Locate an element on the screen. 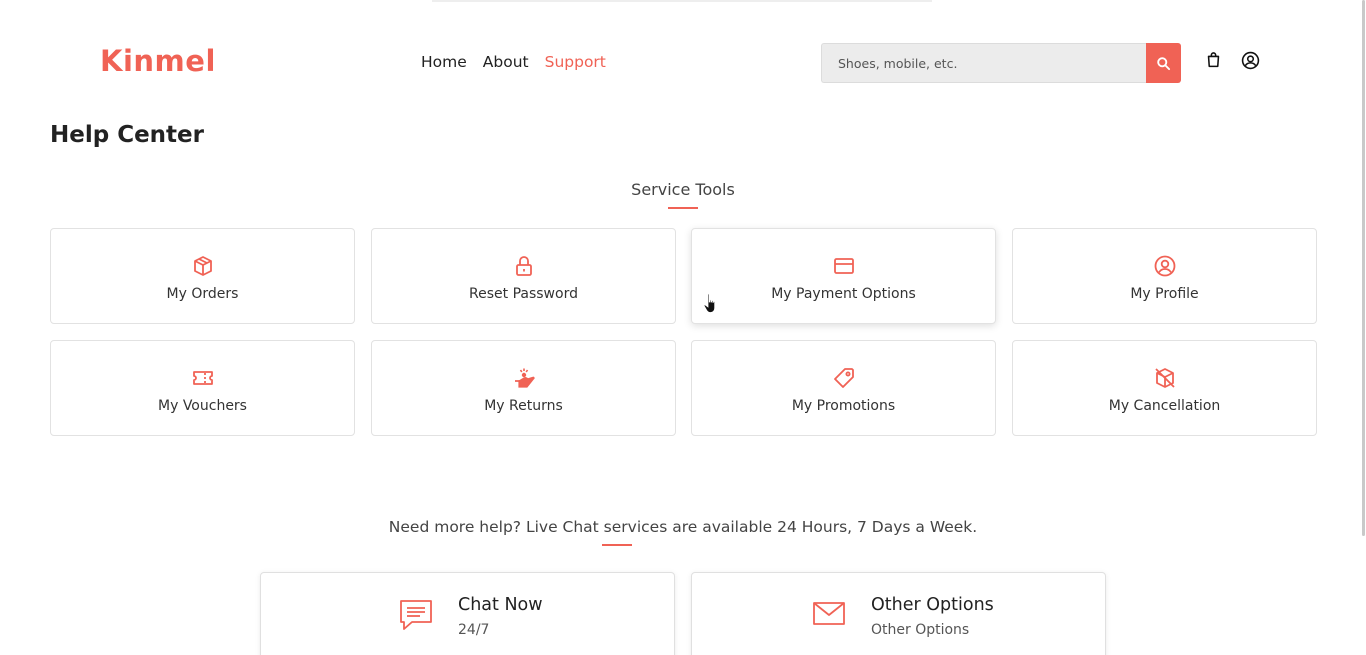 This screenshot has height=655, width=1366. chat-now-title: Chat Now is located at coordinates (500, 605).